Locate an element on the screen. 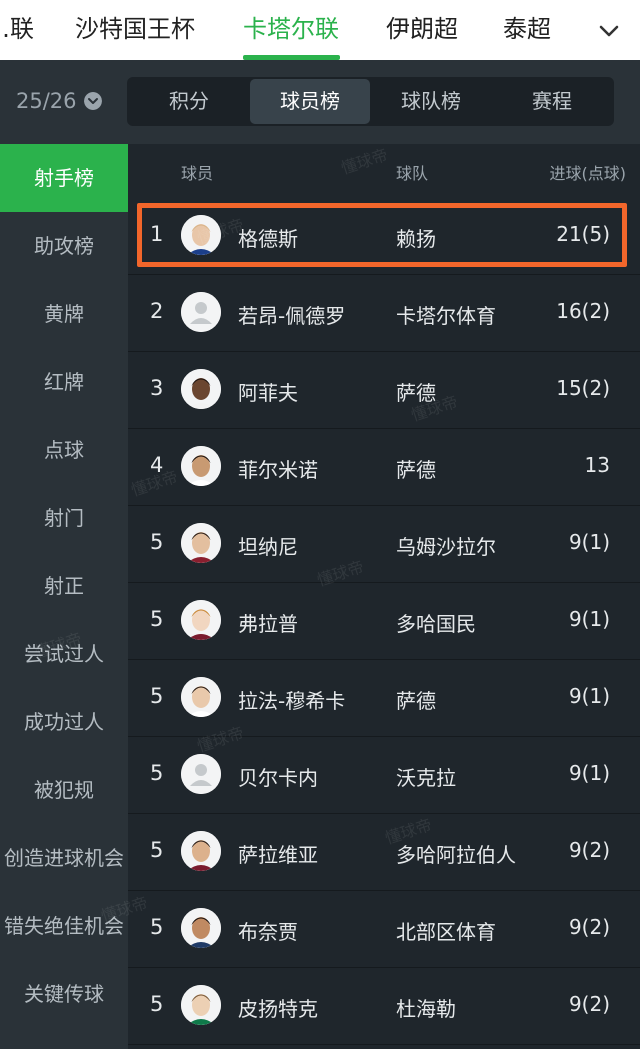 This screenshot has width=640, height=1049. goals-value: 13 is located at coordinates (597, 465).